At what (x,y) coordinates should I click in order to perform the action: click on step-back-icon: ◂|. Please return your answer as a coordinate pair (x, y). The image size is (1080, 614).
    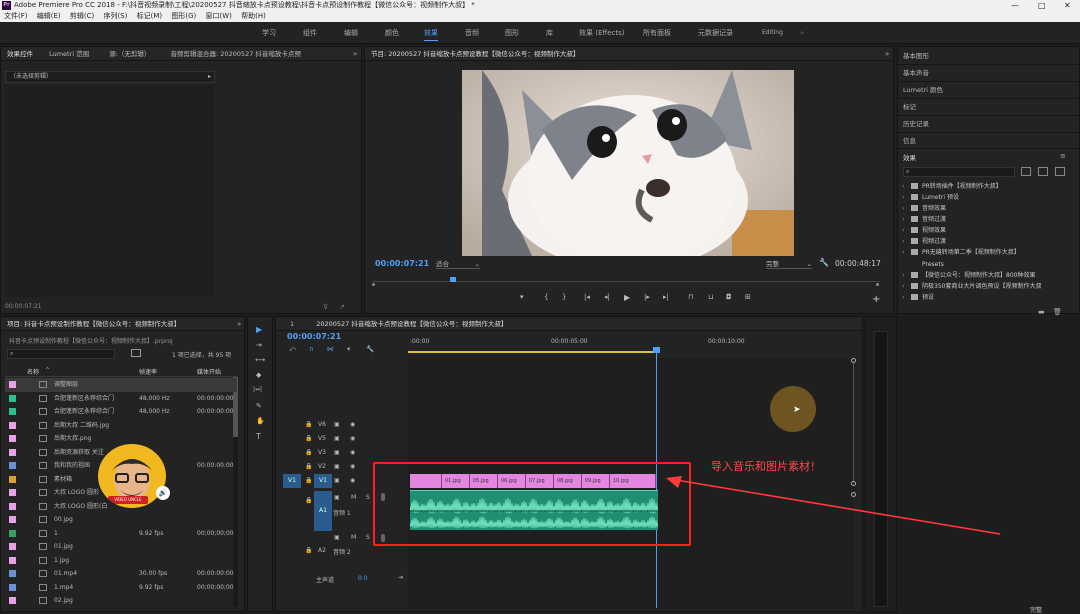
    Looking at the image, I should click on (607, 297).